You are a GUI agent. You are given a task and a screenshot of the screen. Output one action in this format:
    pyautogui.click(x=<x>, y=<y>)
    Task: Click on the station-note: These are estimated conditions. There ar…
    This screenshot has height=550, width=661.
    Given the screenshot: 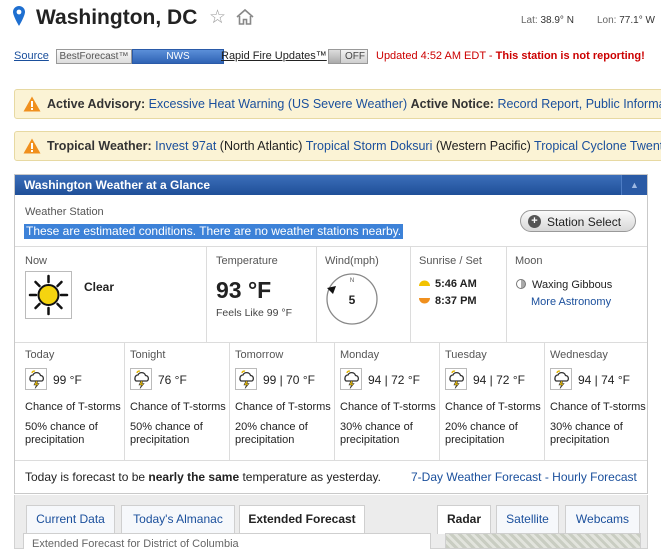 What is the action you would take?
    pyautogui.click(x=214, y=231)
    